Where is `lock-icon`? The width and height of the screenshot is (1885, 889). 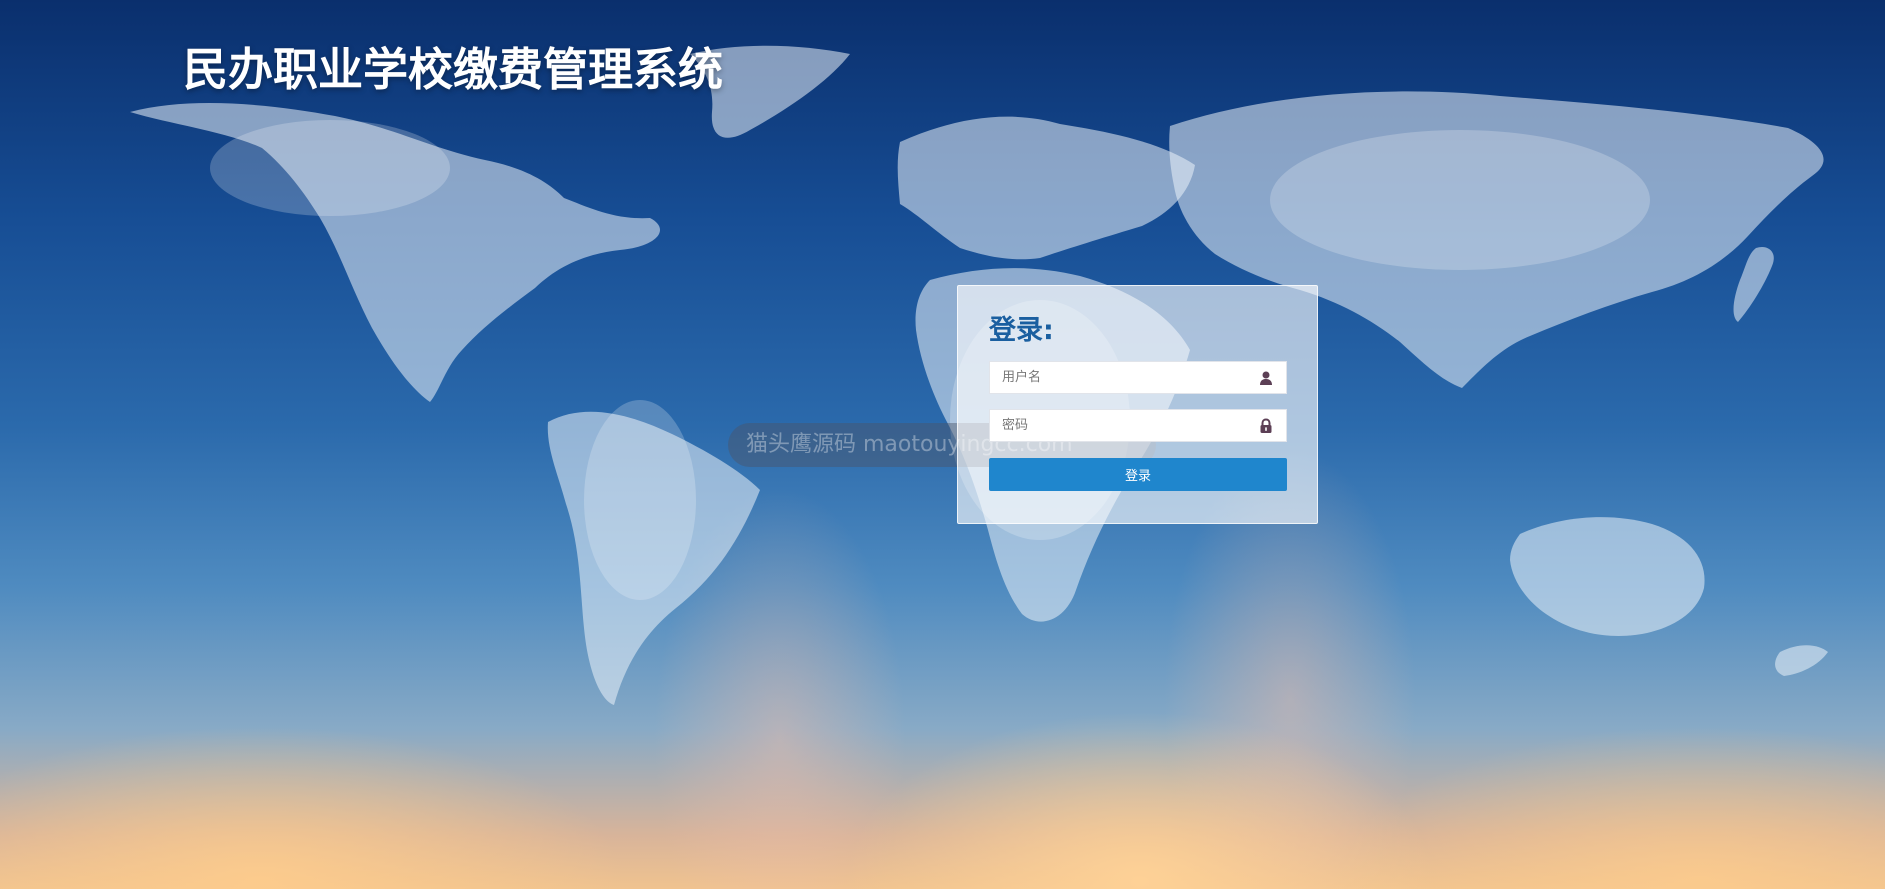
lock-icon is located at coordinates (1266, 425).